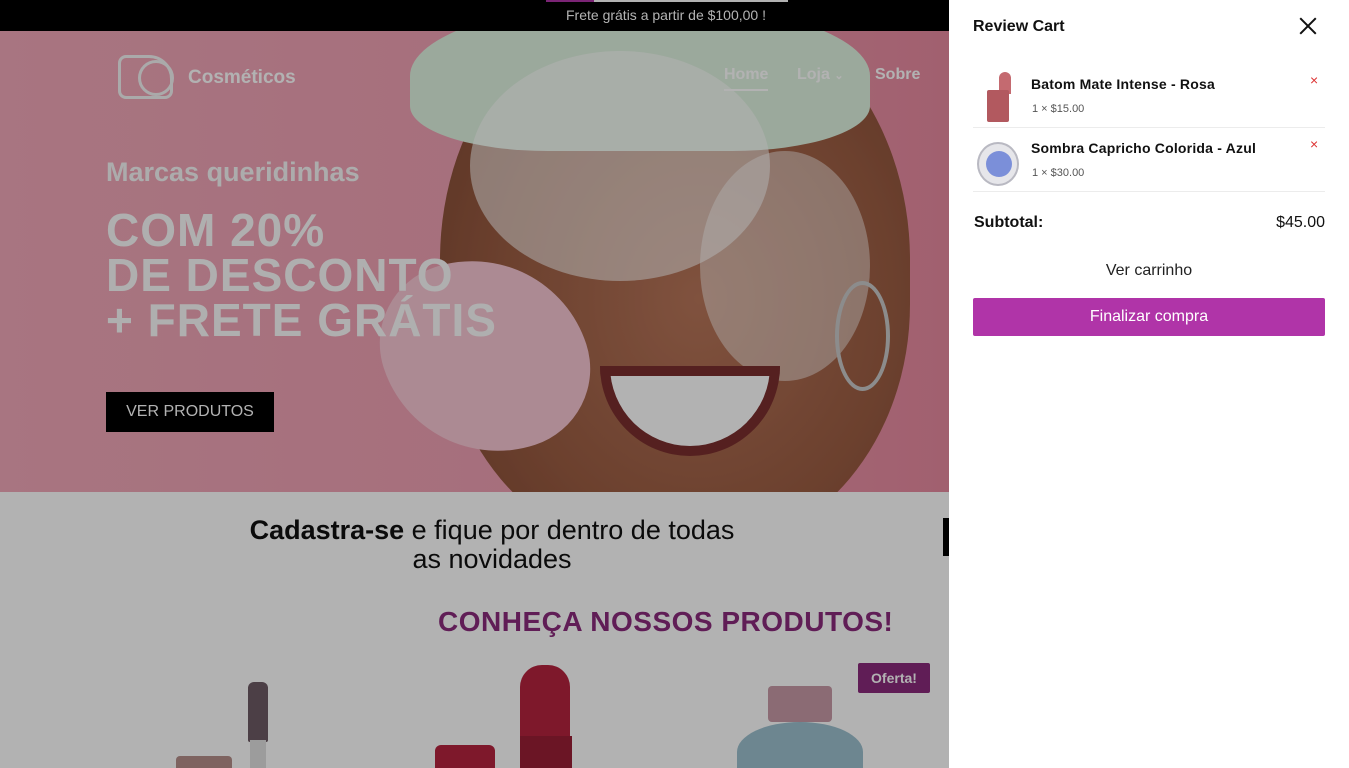  I want to click on cart-item-qty-price: 1 × $30.00, so click(1058, 173).